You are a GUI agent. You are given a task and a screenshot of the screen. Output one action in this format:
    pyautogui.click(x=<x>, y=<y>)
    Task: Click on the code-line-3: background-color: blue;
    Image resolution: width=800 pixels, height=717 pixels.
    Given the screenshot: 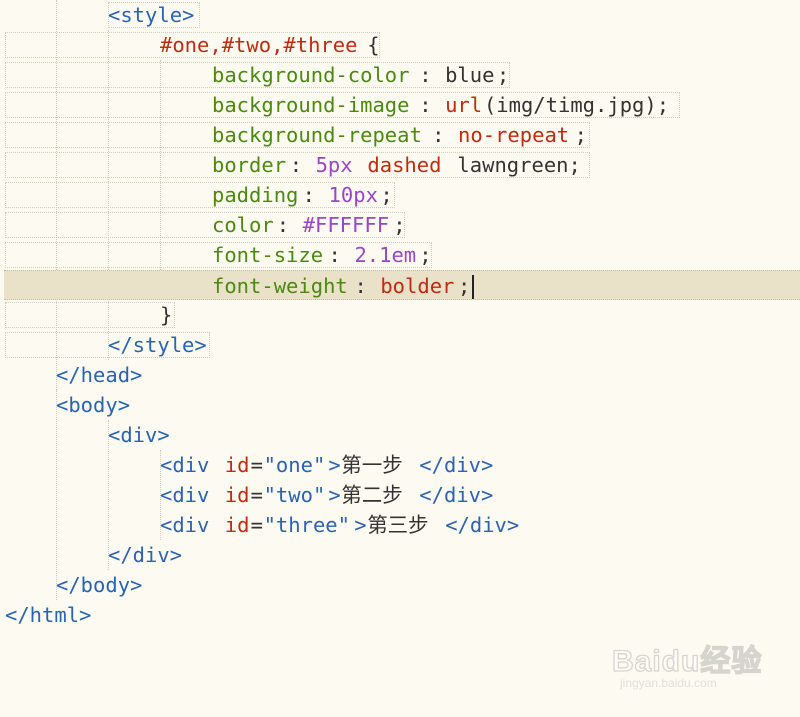 What is the action you would take?
    pyautogui.click(x=400, y=75)
    